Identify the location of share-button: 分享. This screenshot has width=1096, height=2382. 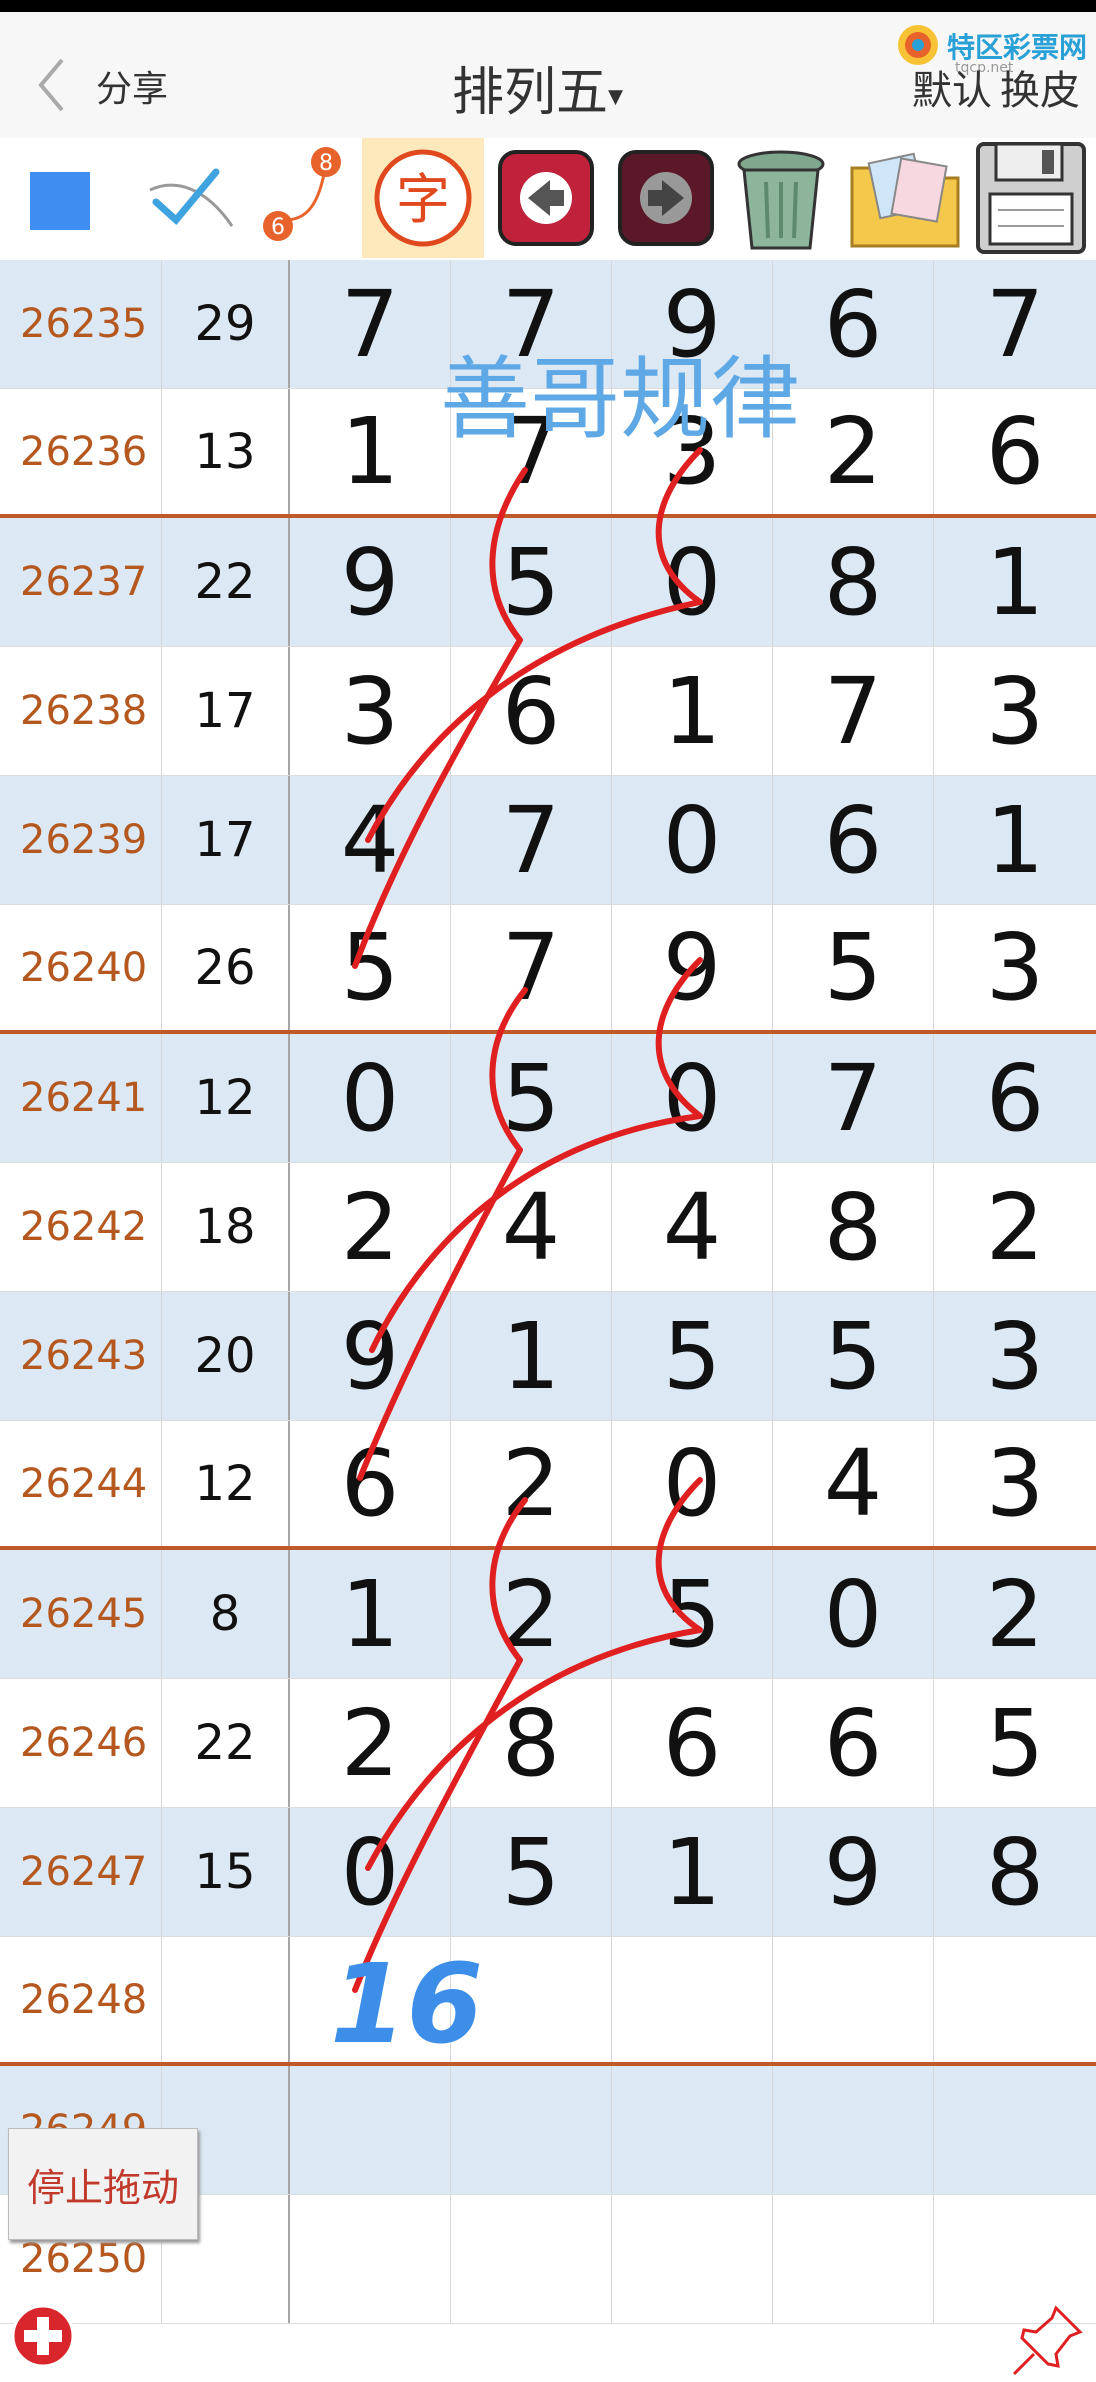
(132, 86).